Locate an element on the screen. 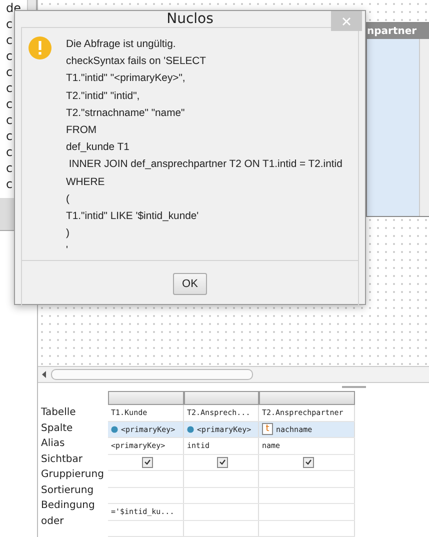  row-label: Tabelle is located at coordinates (58, 413).